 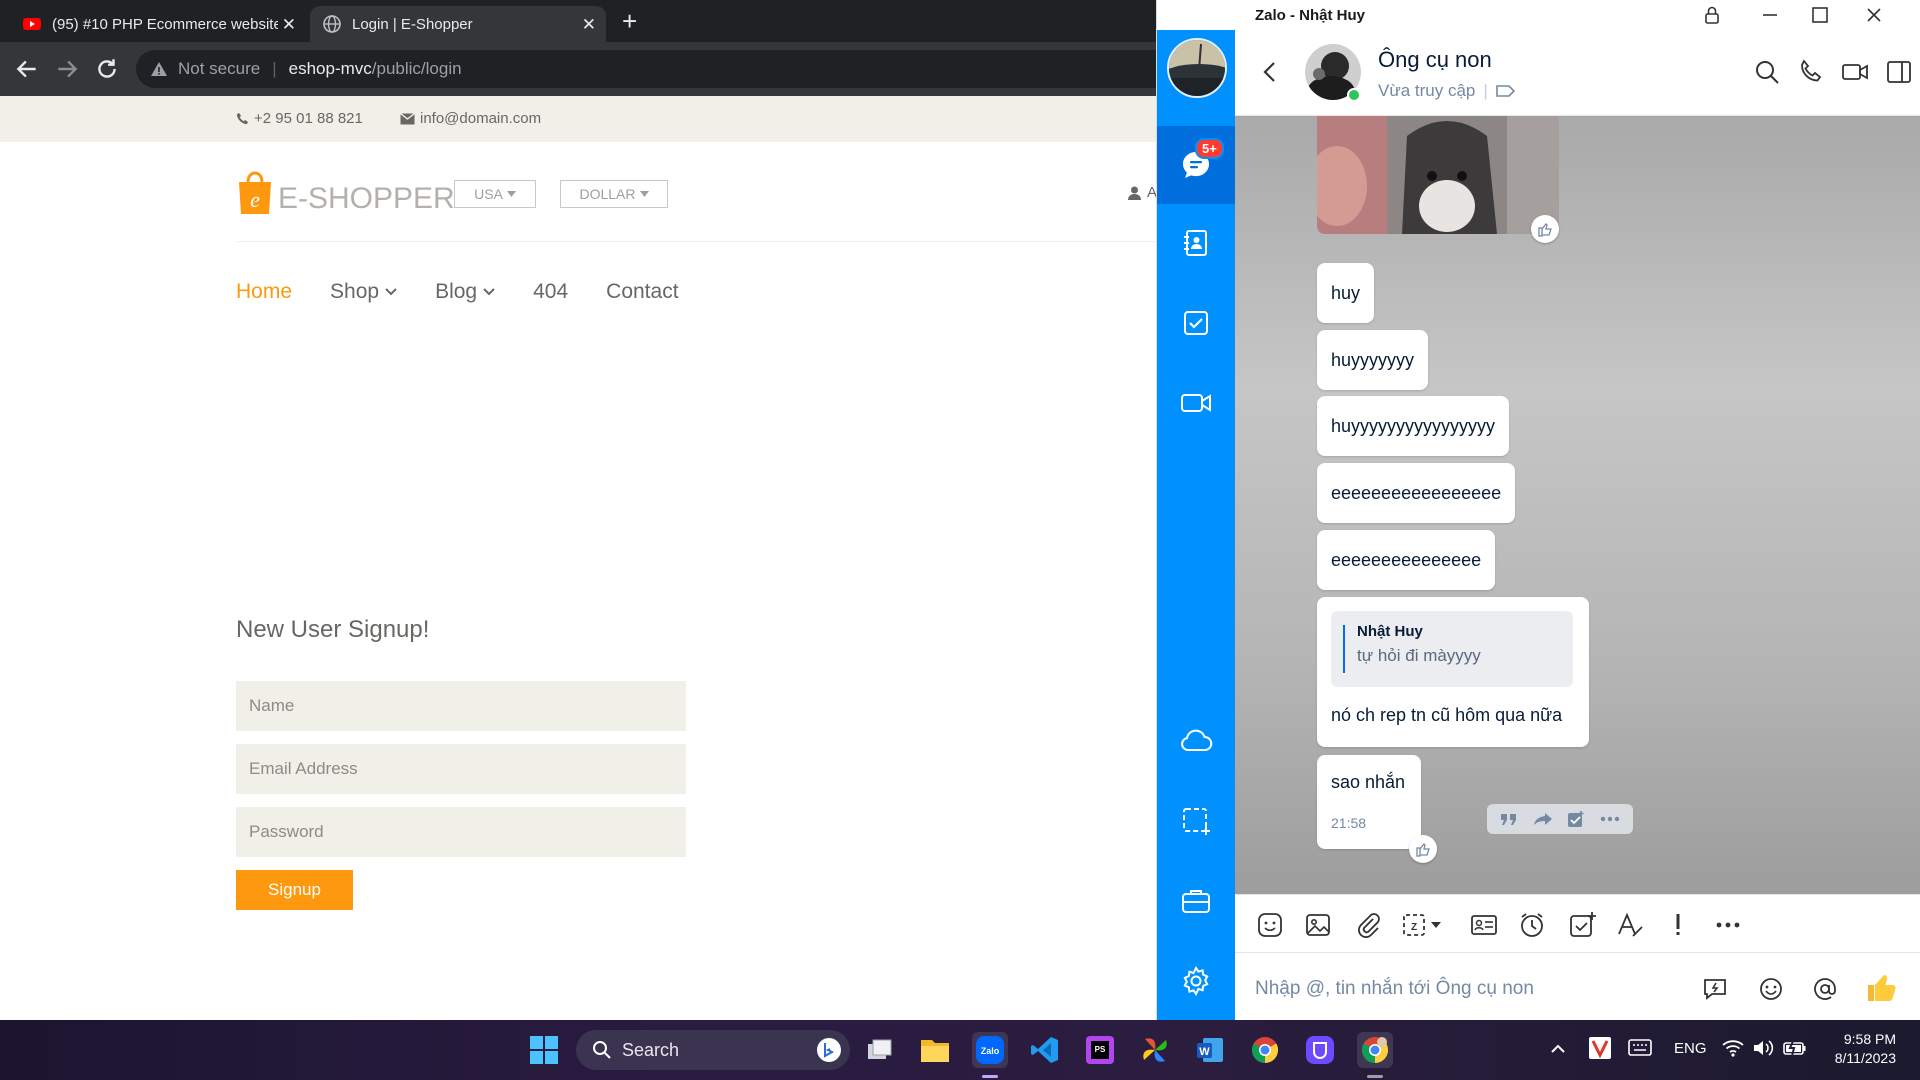 I want to click on message-bubble: eeeeeeeeeeeeeeeee, so click(x=1416, y=493).